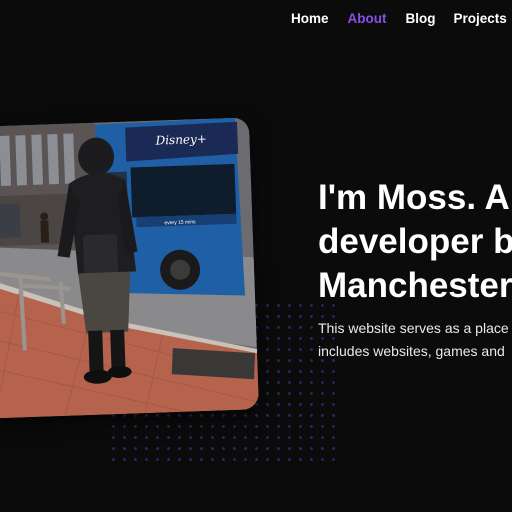 The height and width of the screenshot is (512, 512). Describe the element at coordinates (414, 197) in the screenshot. I see `hero-title-line-1: I'm Moss. A` at that location.